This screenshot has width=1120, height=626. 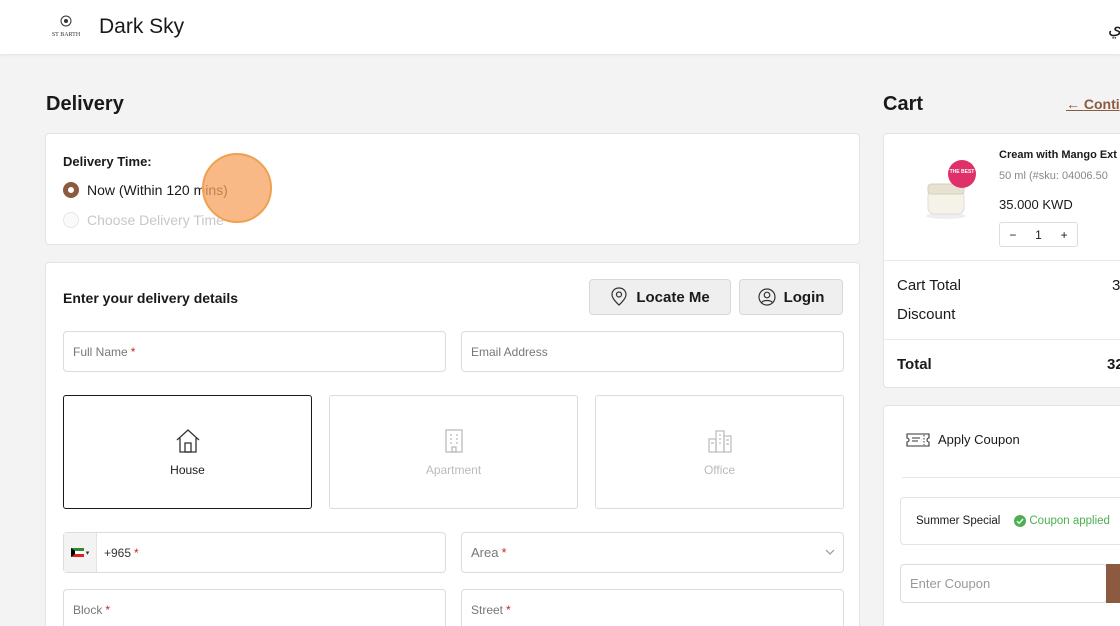 What do you see at coordinates (1116, 285) in the screenshot?
I see `cart-total-value: 3` at bounding box center [1116, 285].